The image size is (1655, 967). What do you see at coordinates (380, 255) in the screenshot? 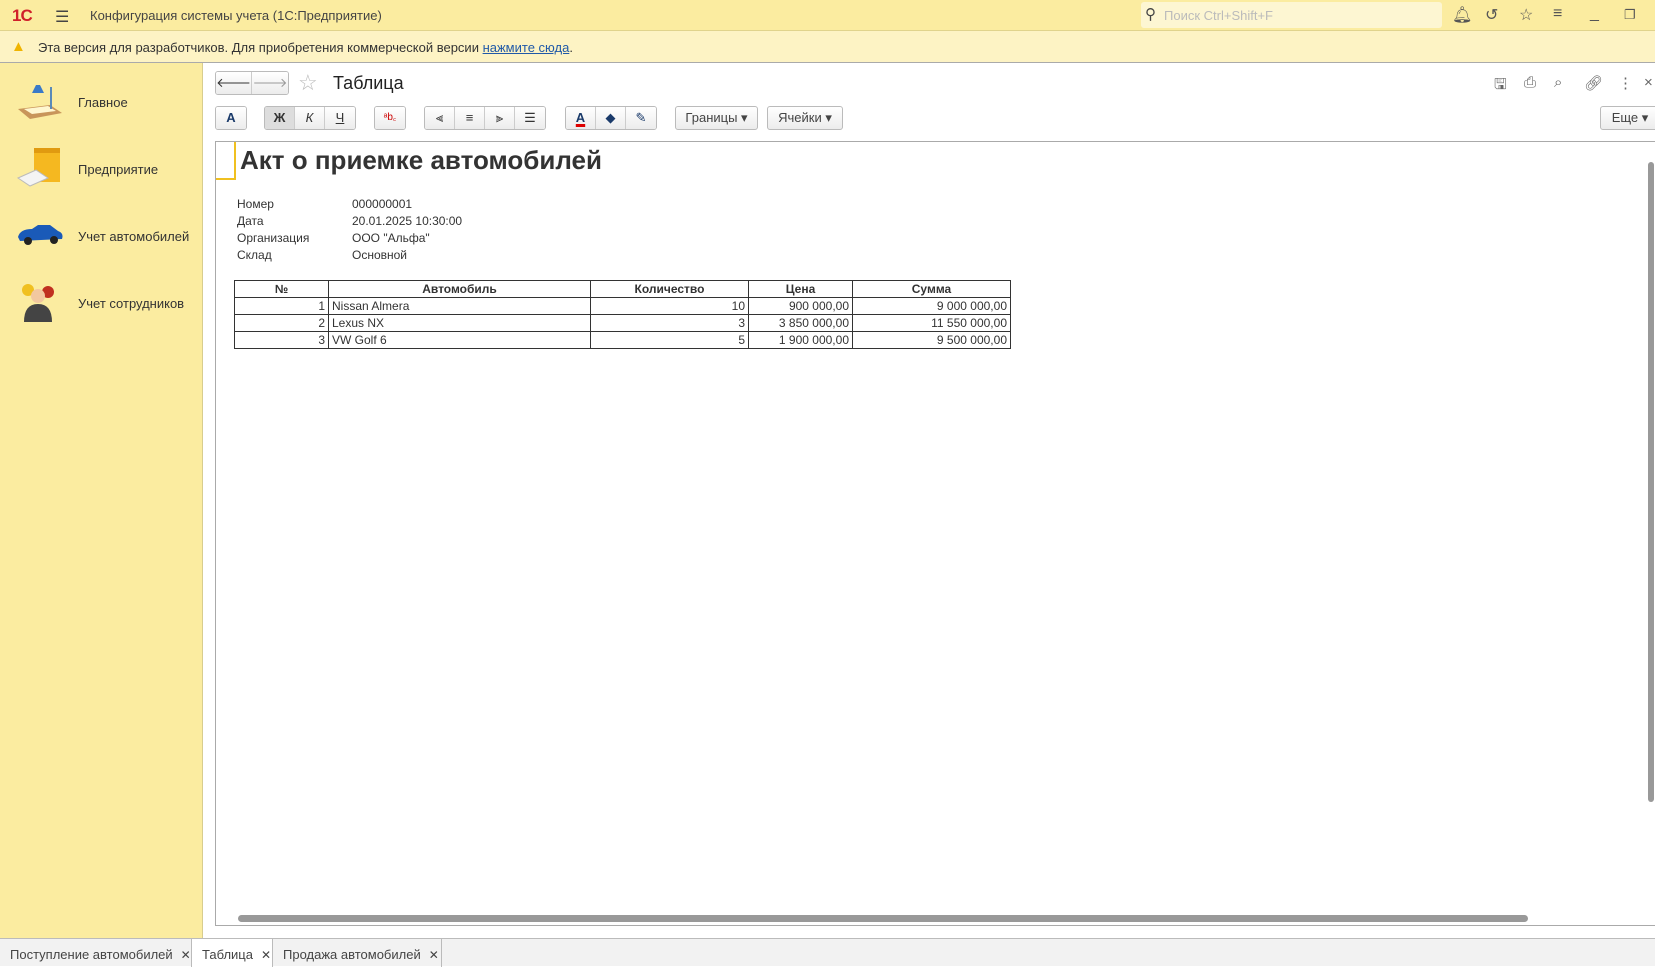
I see `field-value: Основной` at bounding box center [380, 255].